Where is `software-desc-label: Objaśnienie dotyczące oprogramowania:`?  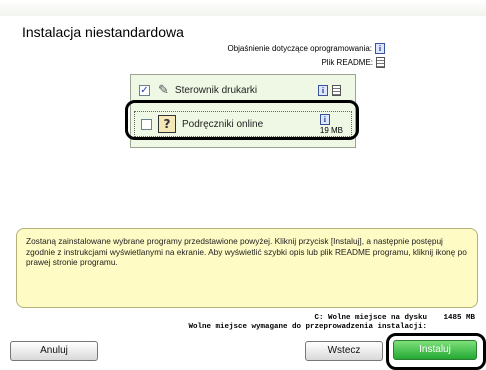
software-desc-label: Objaśnienie dotyczące oprogramowania: is located at coordinates (299, 48).